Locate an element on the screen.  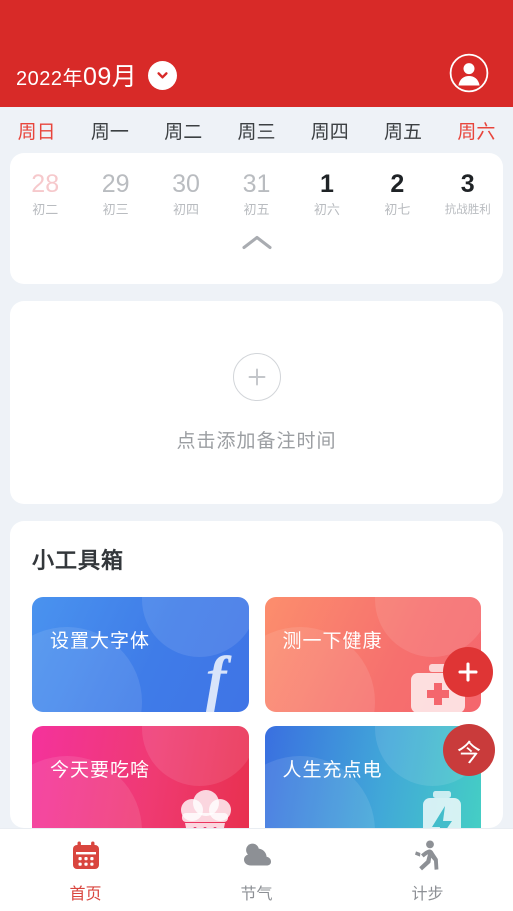
current-month-label: 2022年09月 is located at coordinates (76, 75).